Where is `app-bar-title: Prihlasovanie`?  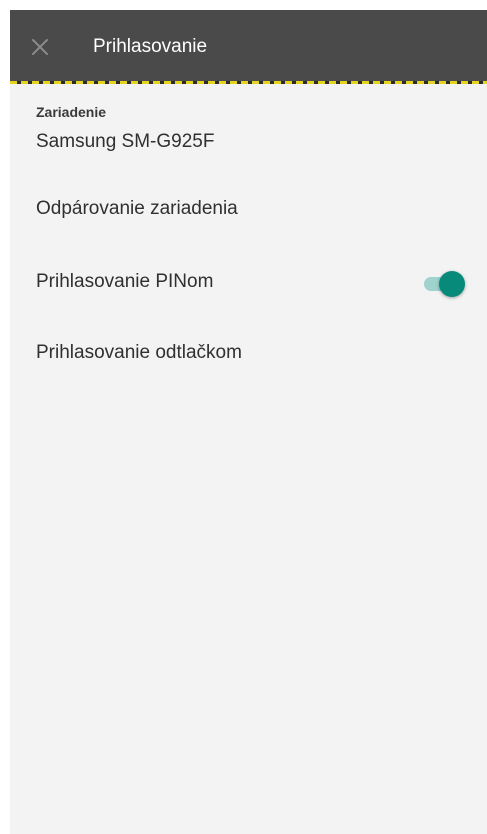
app-bar-title: Prihlasovanie is located at coordinates (150, 46).